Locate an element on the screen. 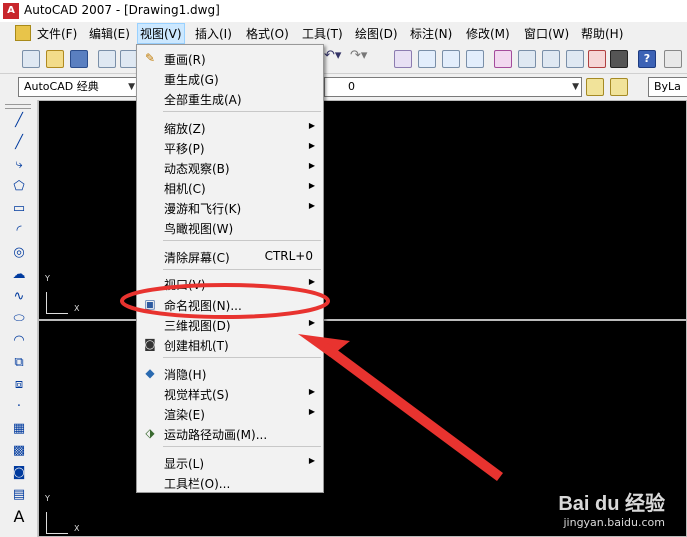 The width and height of the screenshot is (687, 537). print-icon is located at coordinates (107, 59).